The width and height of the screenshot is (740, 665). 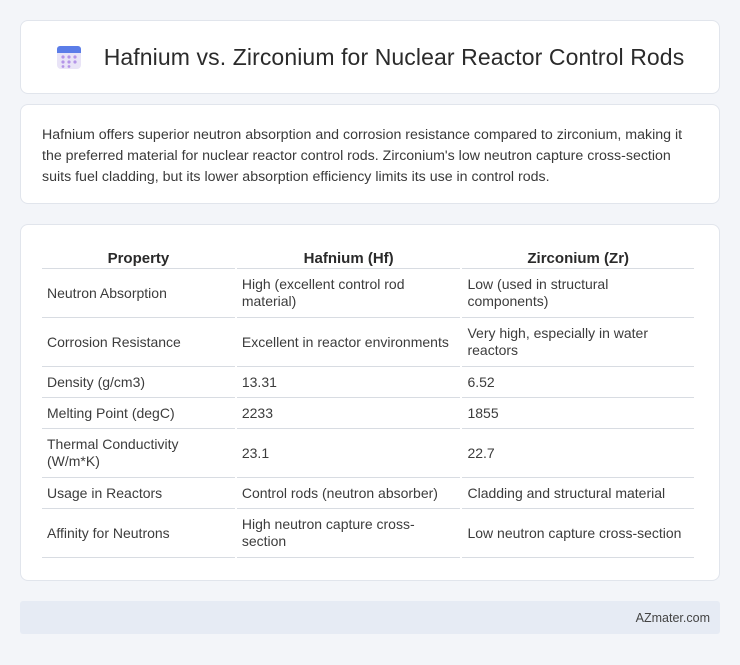 What do you see at coordinates (578, 256) in the screenshot?
I see `column-header-zirconium: Zirconium (Zr)` at bounding box center [578, 256].